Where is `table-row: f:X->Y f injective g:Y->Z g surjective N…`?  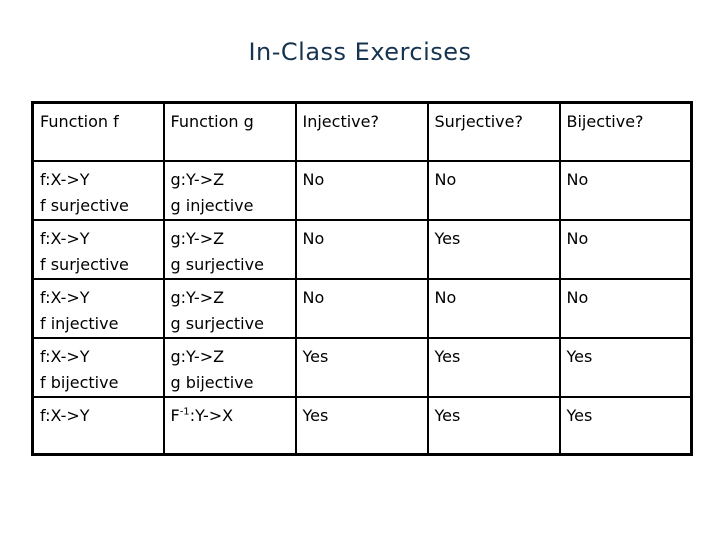 table-row: f:X->Y f injective g:Y->Z g surjective N… is located at coordinates (362, 308).